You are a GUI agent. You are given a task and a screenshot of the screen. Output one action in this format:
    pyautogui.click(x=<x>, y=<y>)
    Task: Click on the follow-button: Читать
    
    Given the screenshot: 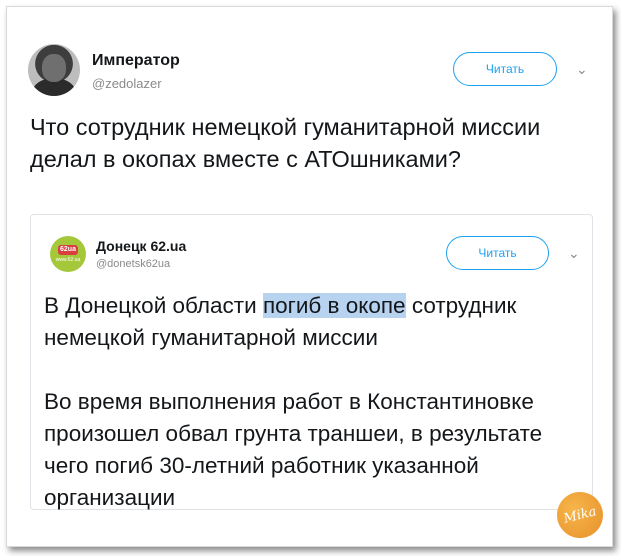 What is the action you would take?
    pyautogui.click(x=505, y=69)
    